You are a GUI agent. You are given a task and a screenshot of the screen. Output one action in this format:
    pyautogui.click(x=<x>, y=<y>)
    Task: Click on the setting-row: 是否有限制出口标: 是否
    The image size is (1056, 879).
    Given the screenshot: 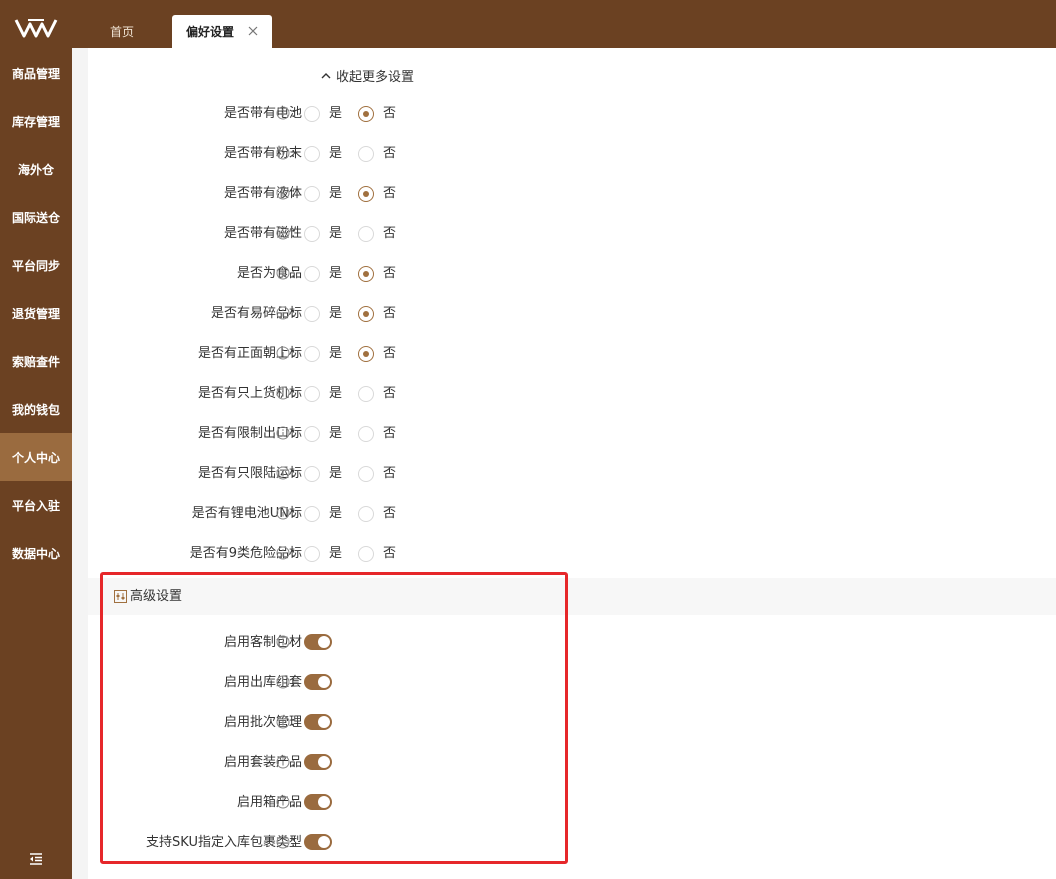 What is the action you would take?
    pyautogui.click(x=388, y=434)
    